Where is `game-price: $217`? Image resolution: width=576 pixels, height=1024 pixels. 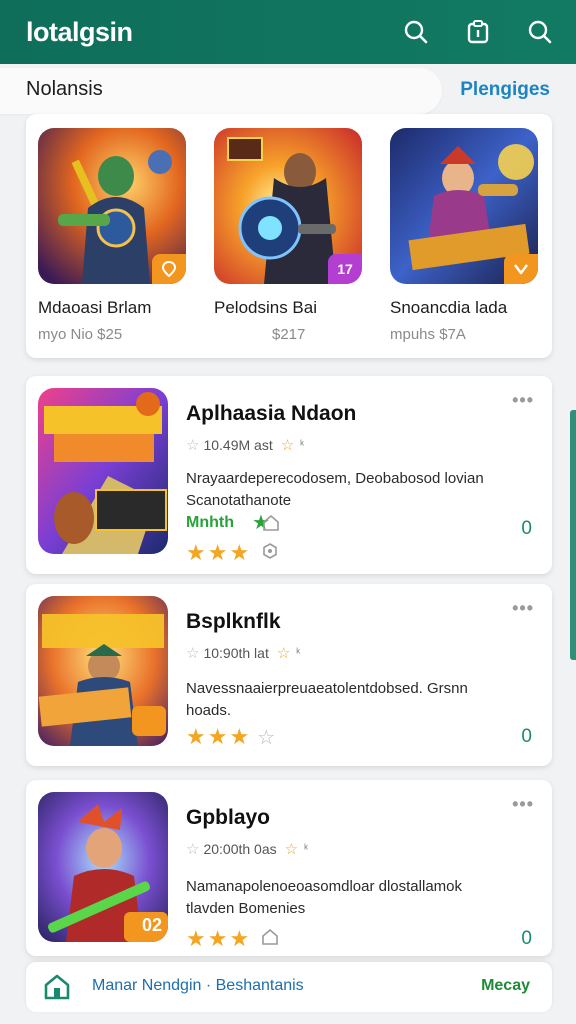
game-price: $217 is located at coordinates (289, 334).